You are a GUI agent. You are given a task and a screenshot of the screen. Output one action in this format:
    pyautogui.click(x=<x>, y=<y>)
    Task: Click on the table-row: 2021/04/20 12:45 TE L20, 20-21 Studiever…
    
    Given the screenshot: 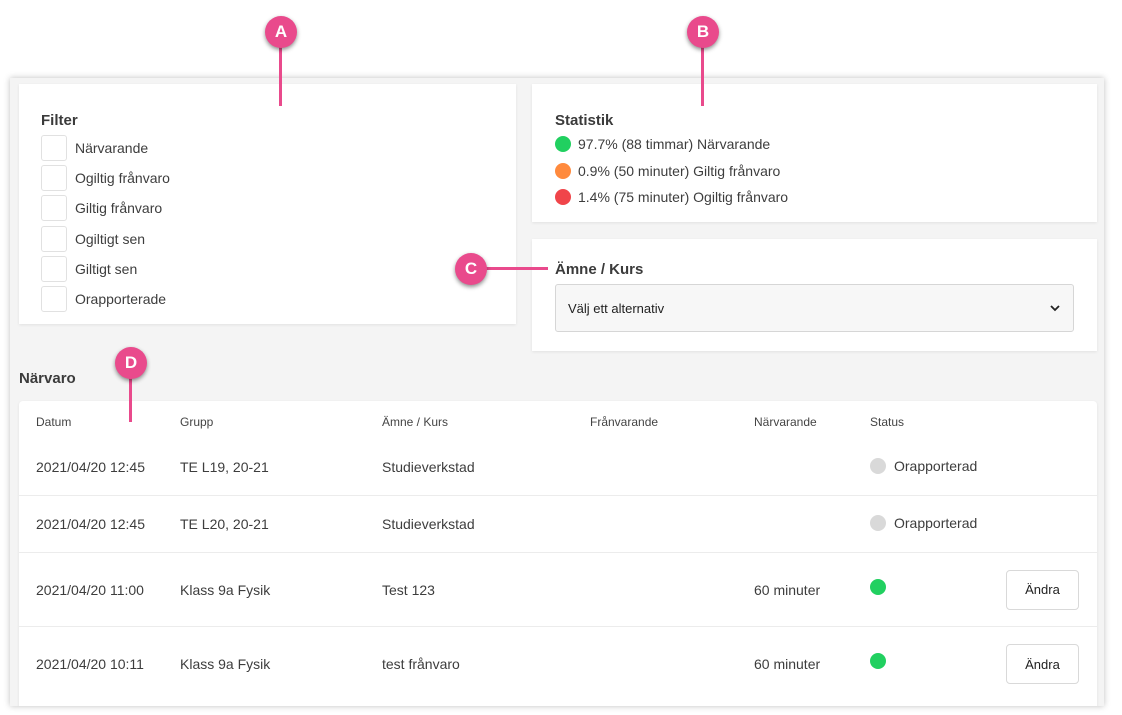 What is the action you would take?
    pyautogui.click(x=558, y=524)
    